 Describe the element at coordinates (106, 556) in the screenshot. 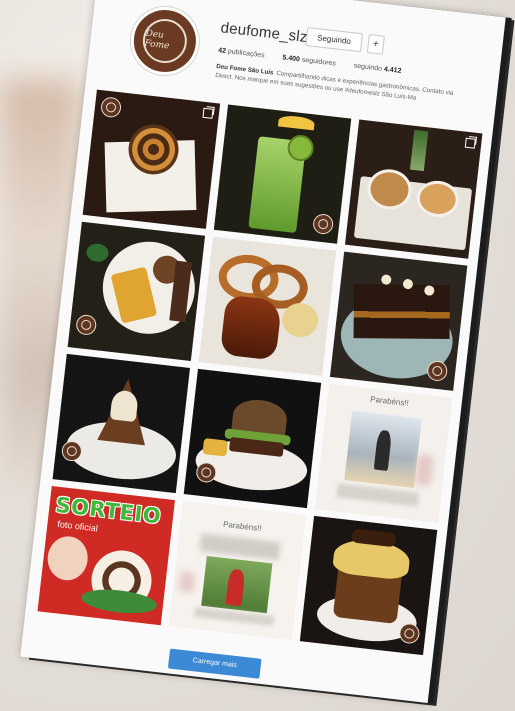

I see `post-thumbnail: SORTEIO foto oficial` at that location.